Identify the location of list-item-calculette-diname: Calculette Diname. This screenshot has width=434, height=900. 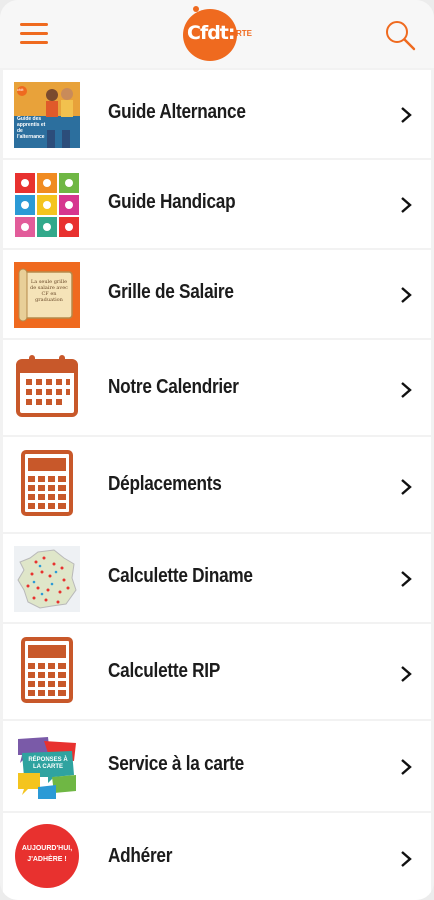
(217, 578).